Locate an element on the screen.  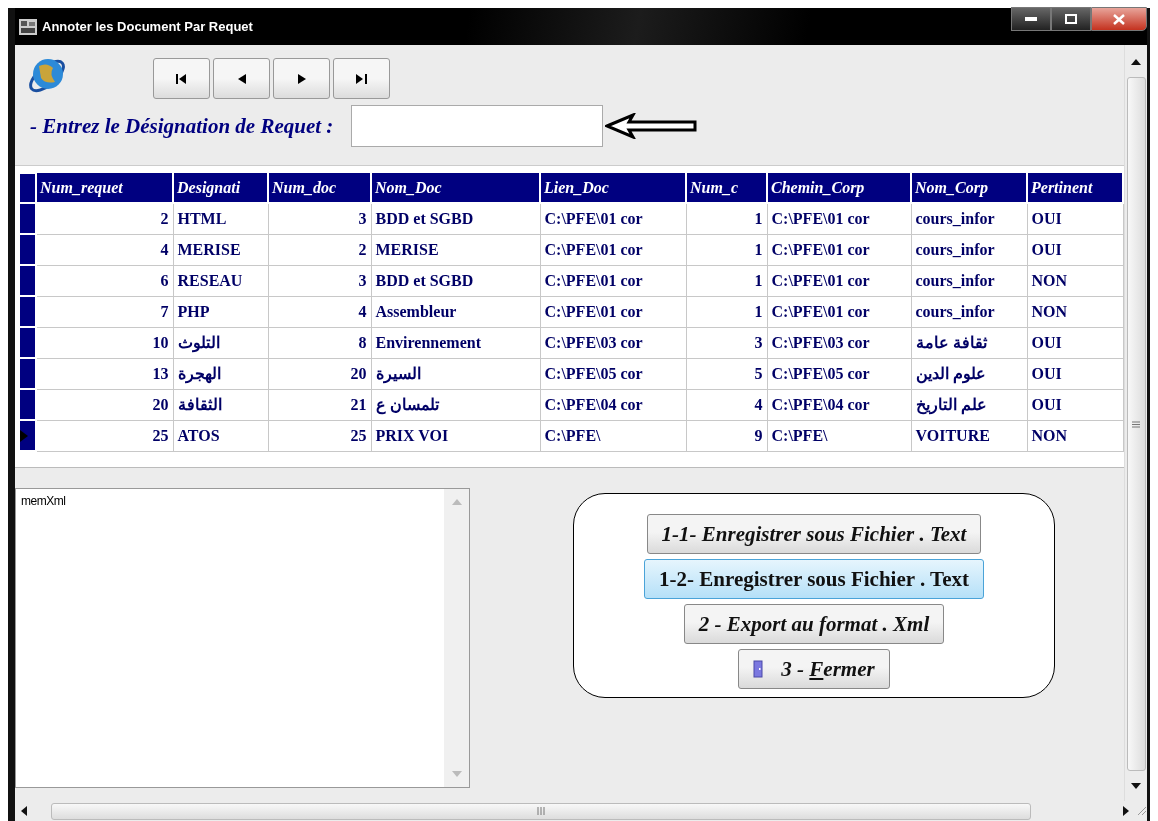
action-button: 1-1- Enregistrer sous Fichier . Text is located at coordinates (814, 534).